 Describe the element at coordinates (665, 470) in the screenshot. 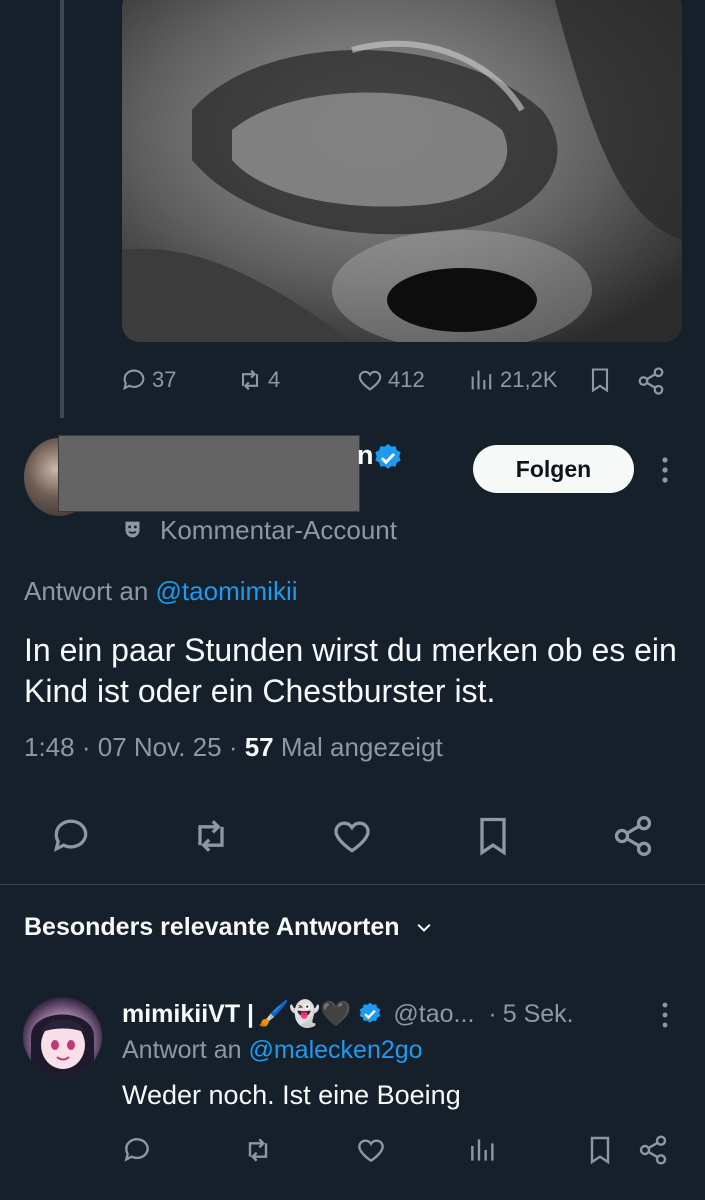

I see `more-options-icon` at that location.